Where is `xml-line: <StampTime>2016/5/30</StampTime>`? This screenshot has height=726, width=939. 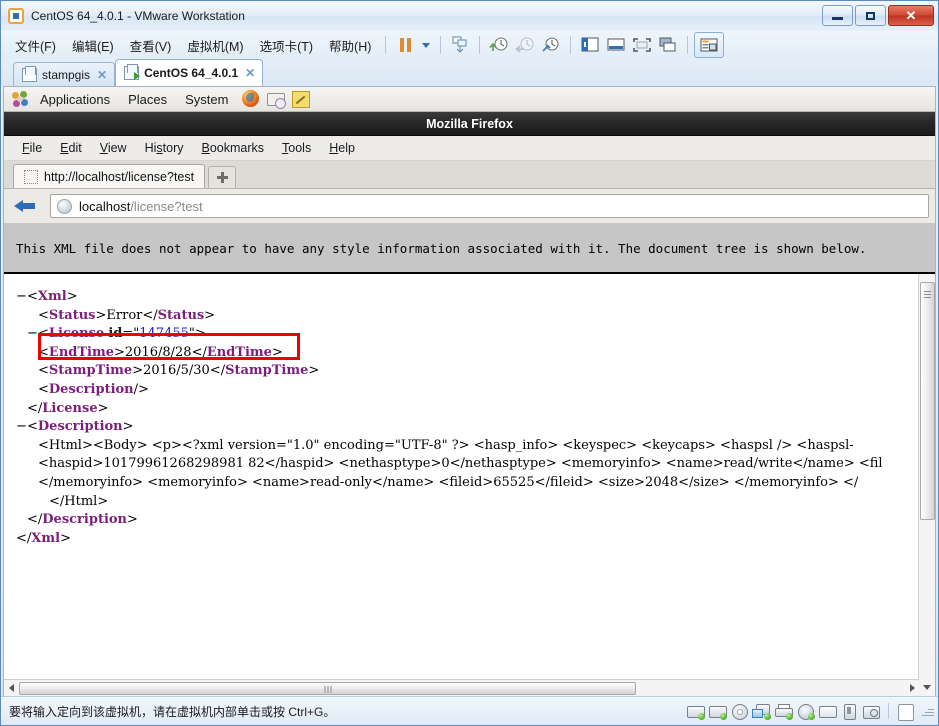
xml-line: <StampTime>2016/5/30</StampTime> is located at coordinates (179, 371).